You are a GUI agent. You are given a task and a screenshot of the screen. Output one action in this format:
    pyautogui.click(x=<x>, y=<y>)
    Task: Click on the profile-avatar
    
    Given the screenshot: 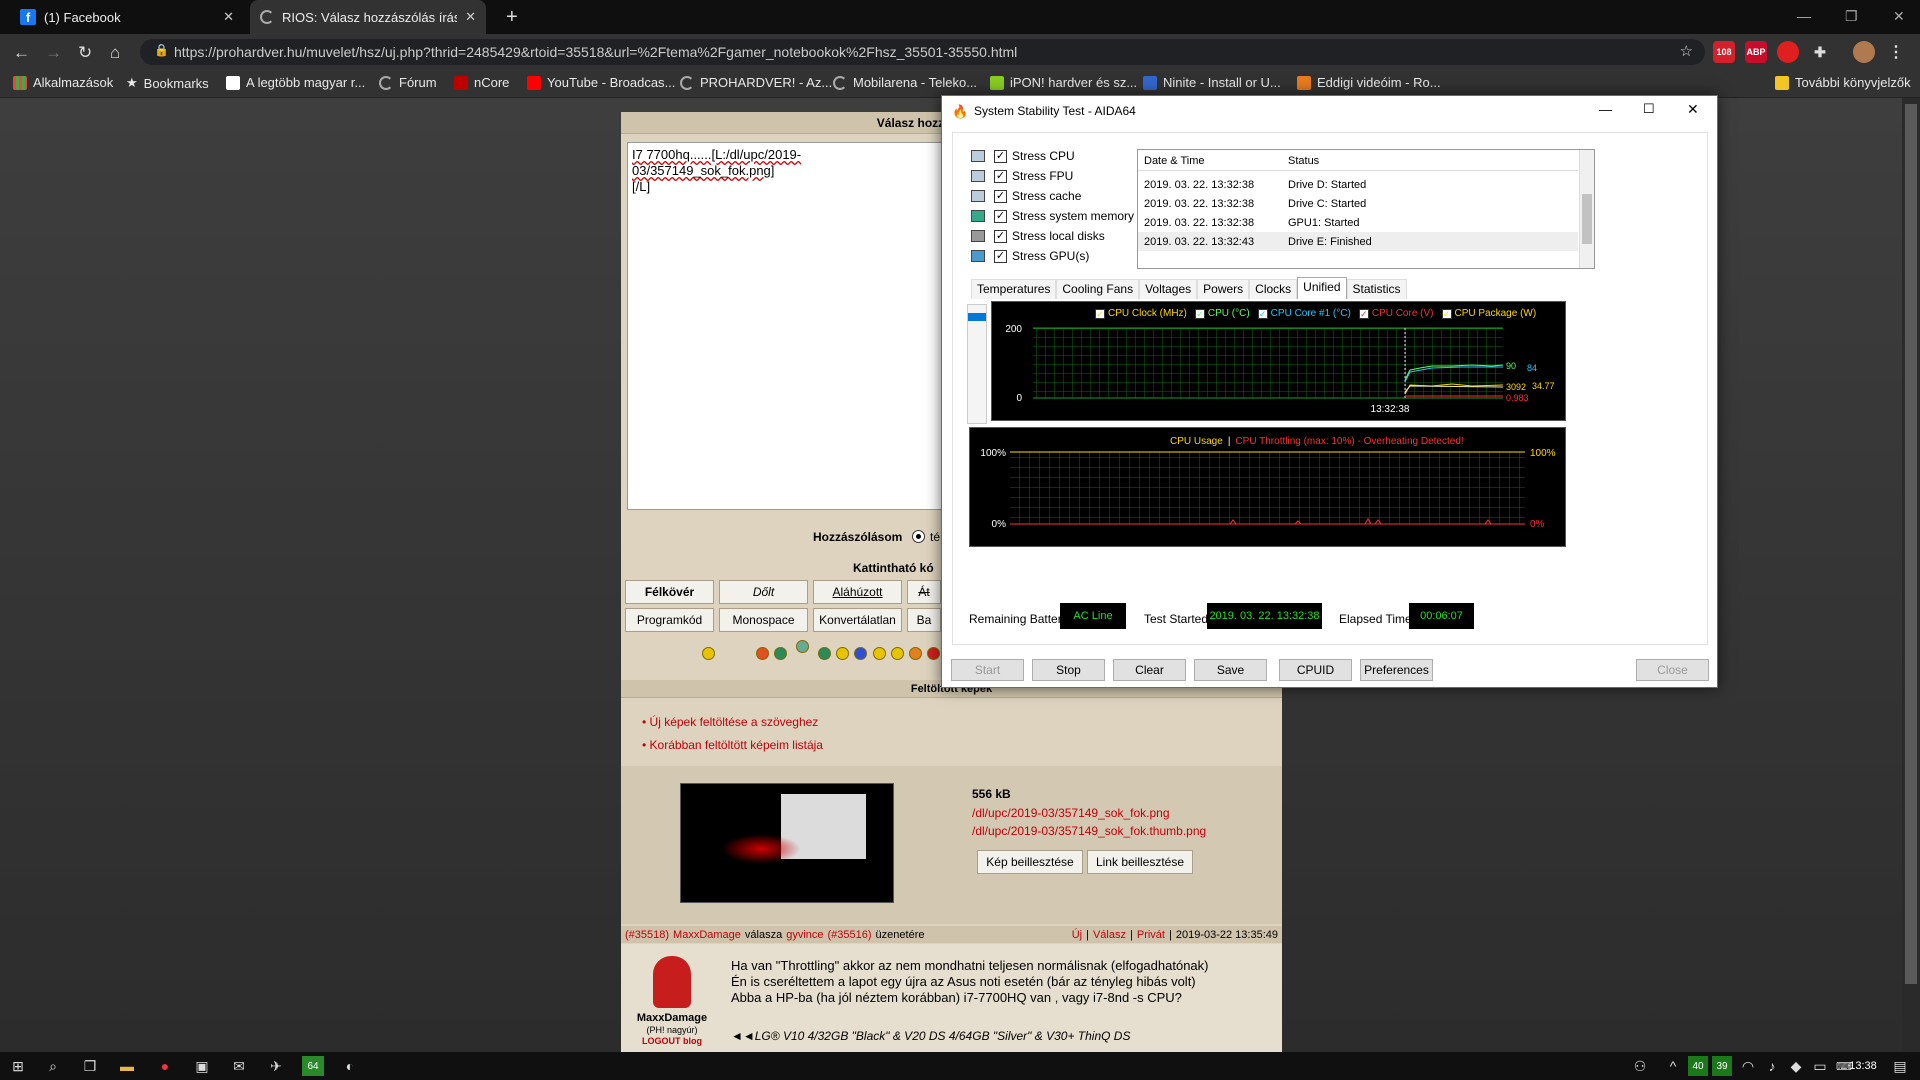 What is the action you would take?
    pyautogui.click(x=1864, y=52)
    